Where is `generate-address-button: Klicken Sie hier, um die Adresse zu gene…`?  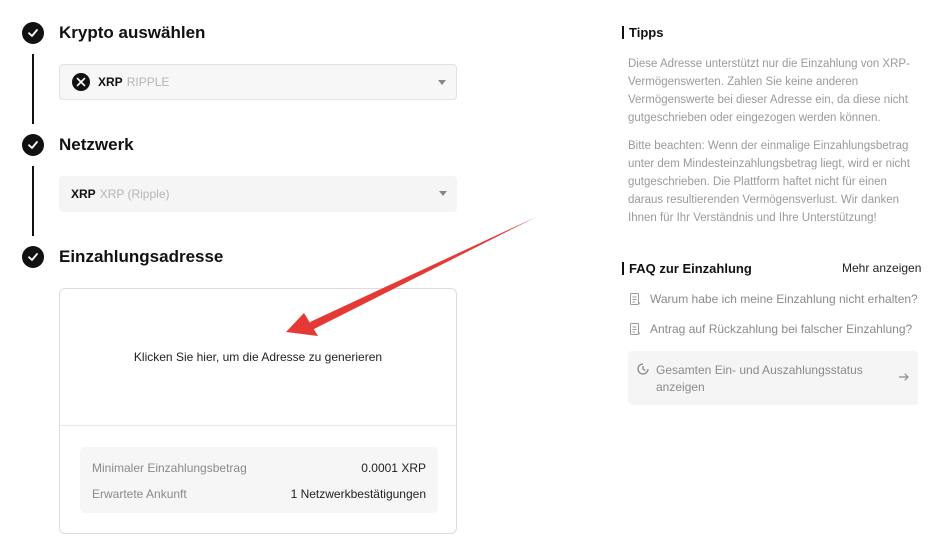 generate-address-button: Klicken Sie hier, um die Adresse zu gene… is located at coordinates (258, 357).